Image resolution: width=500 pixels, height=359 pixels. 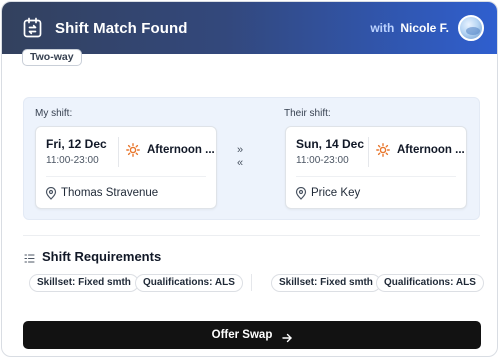 I want to click on swap-direction-indicator: » «, so click(x=240, y=157).